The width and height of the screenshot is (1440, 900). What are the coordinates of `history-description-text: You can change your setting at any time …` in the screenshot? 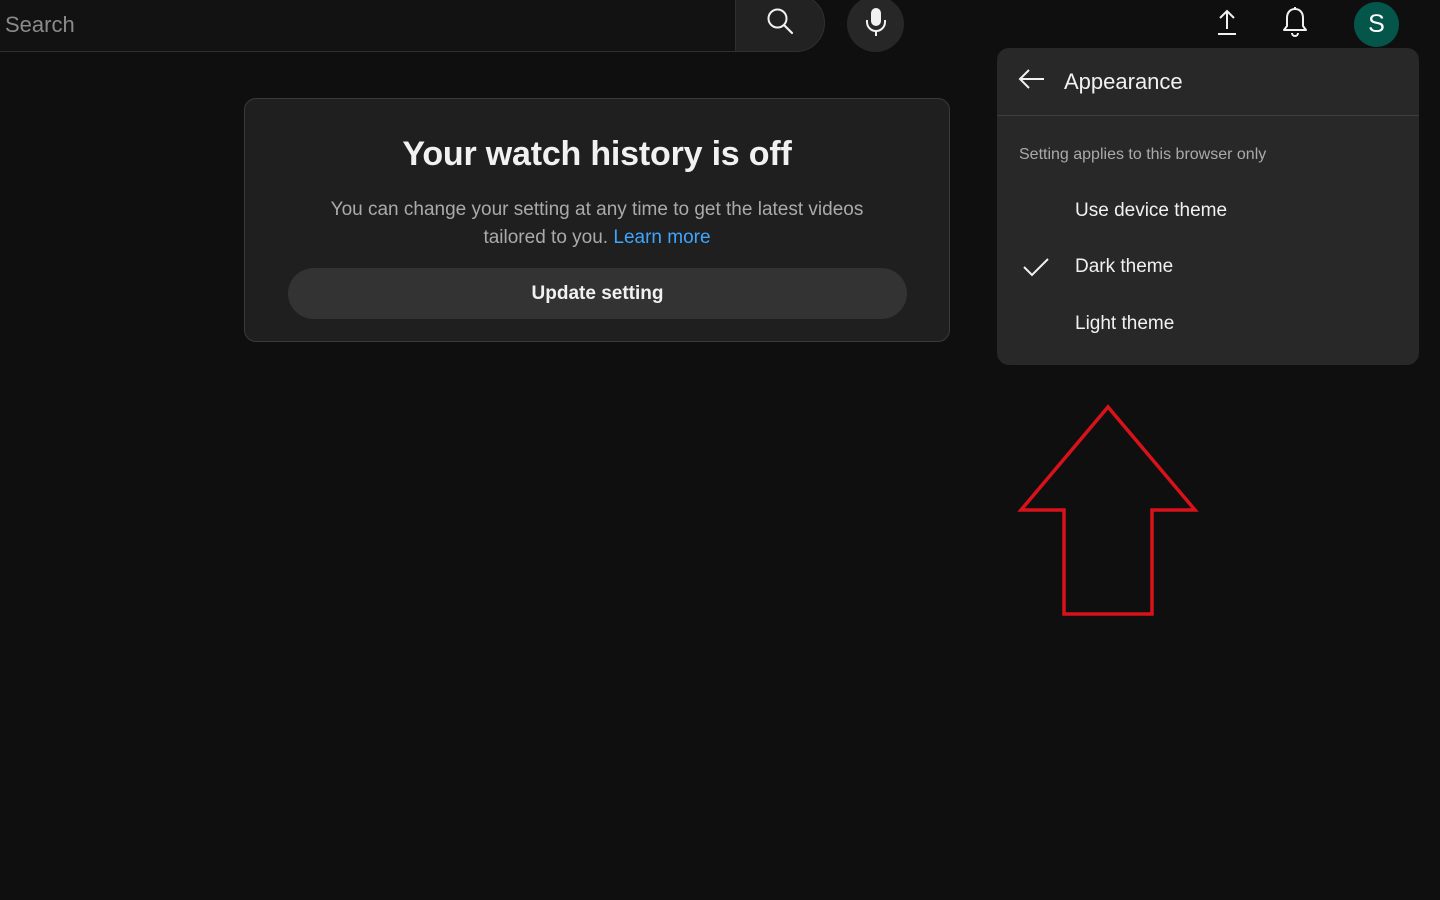 It's located at (597, 223).